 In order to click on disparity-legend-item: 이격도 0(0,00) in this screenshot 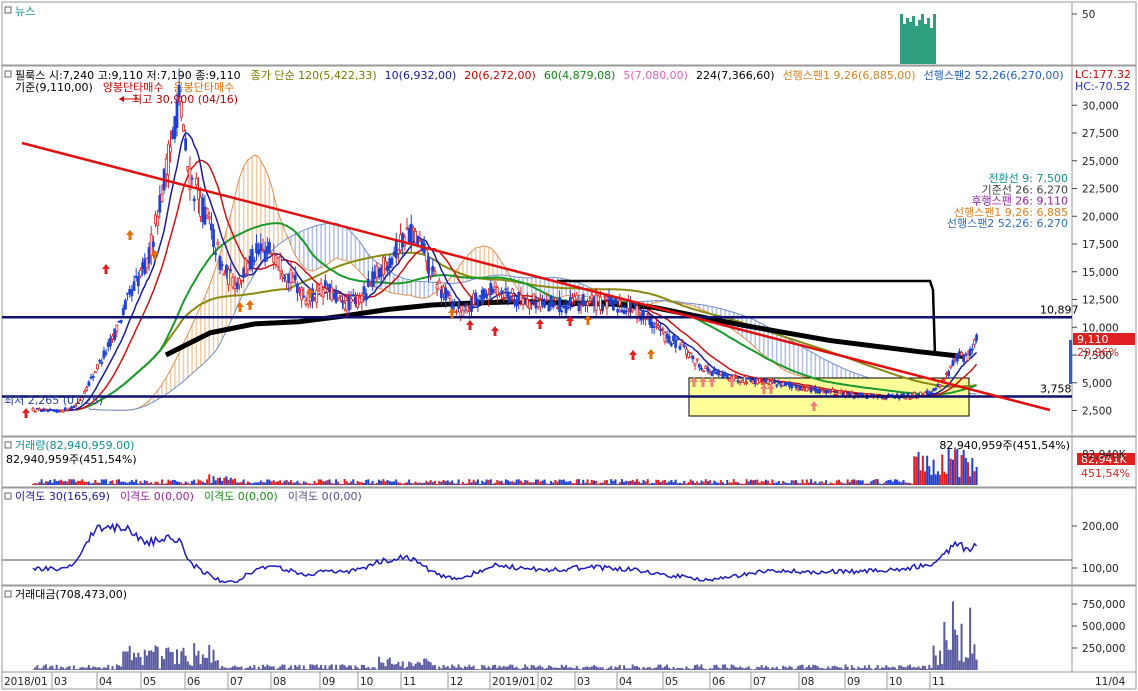, I will do `click(325, 496)`.